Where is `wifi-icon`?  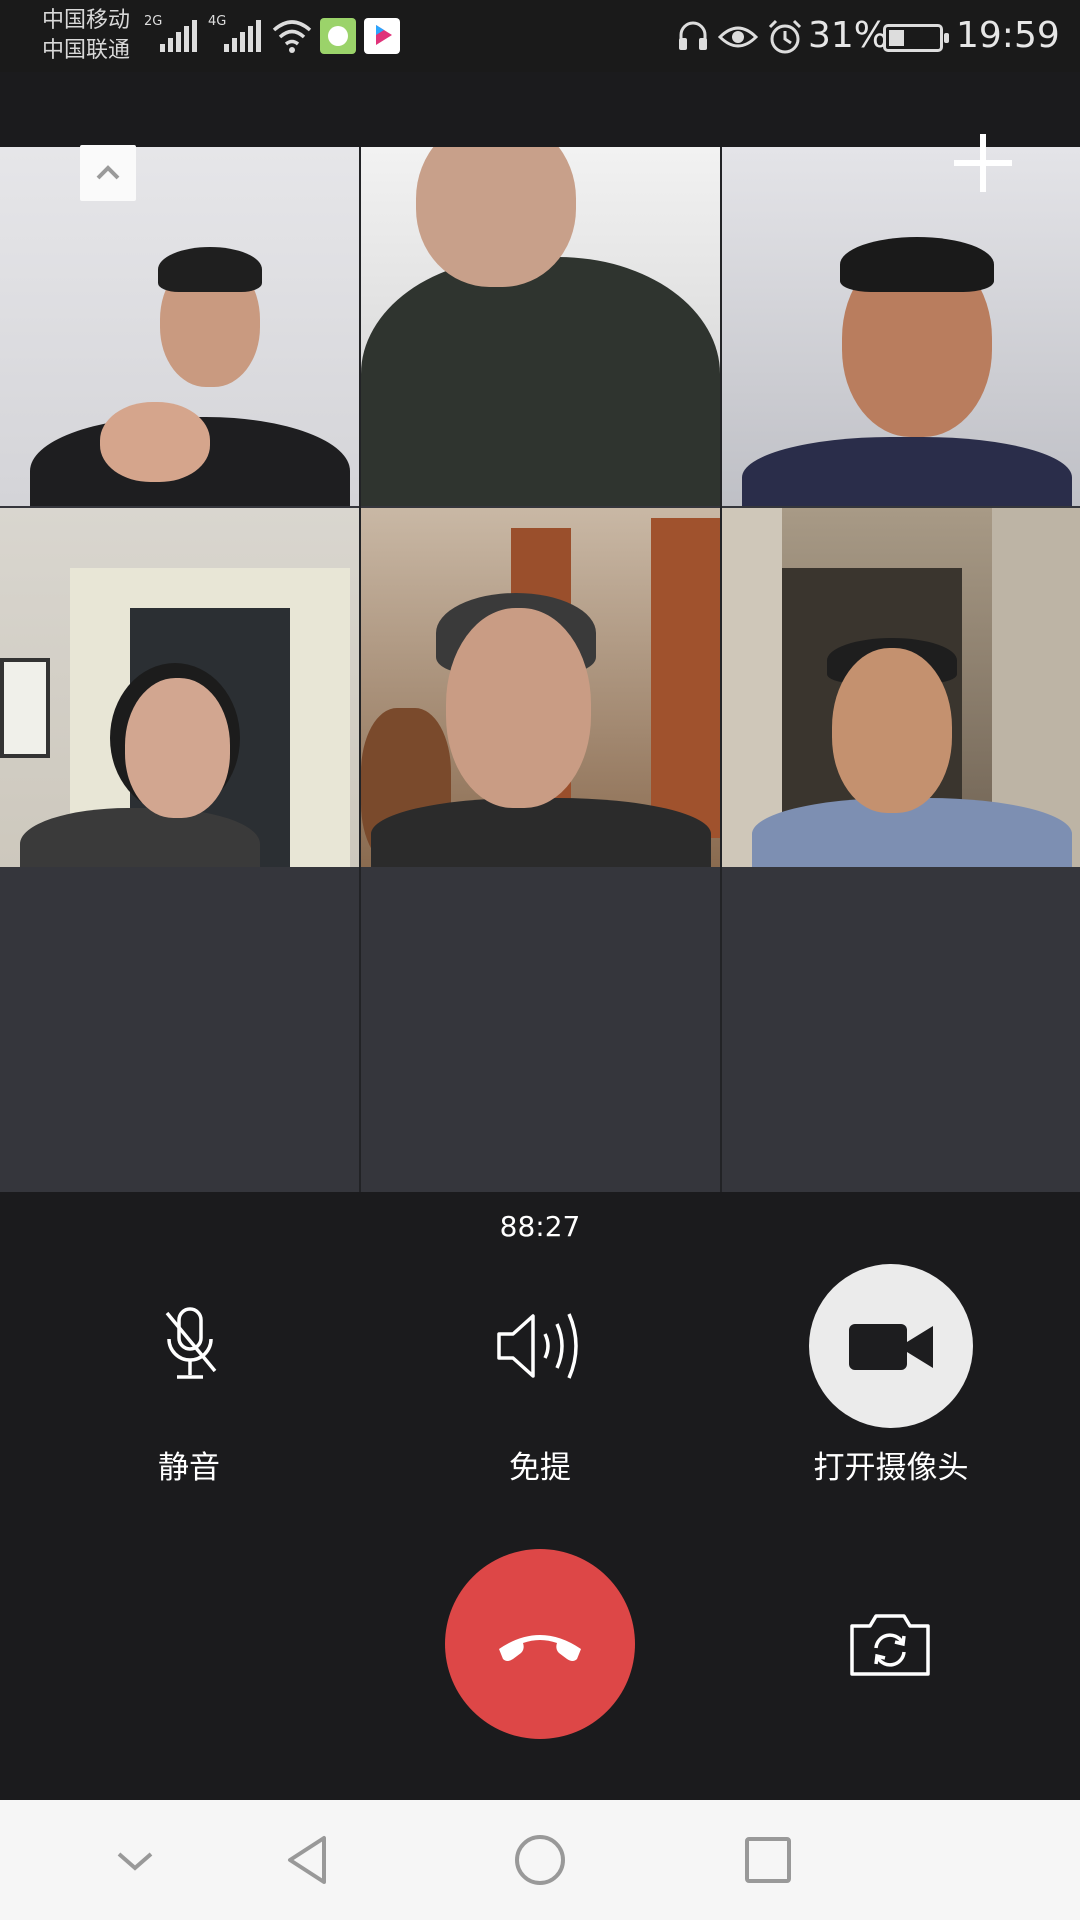
wifi-icon is located at coordinates (292, 36).